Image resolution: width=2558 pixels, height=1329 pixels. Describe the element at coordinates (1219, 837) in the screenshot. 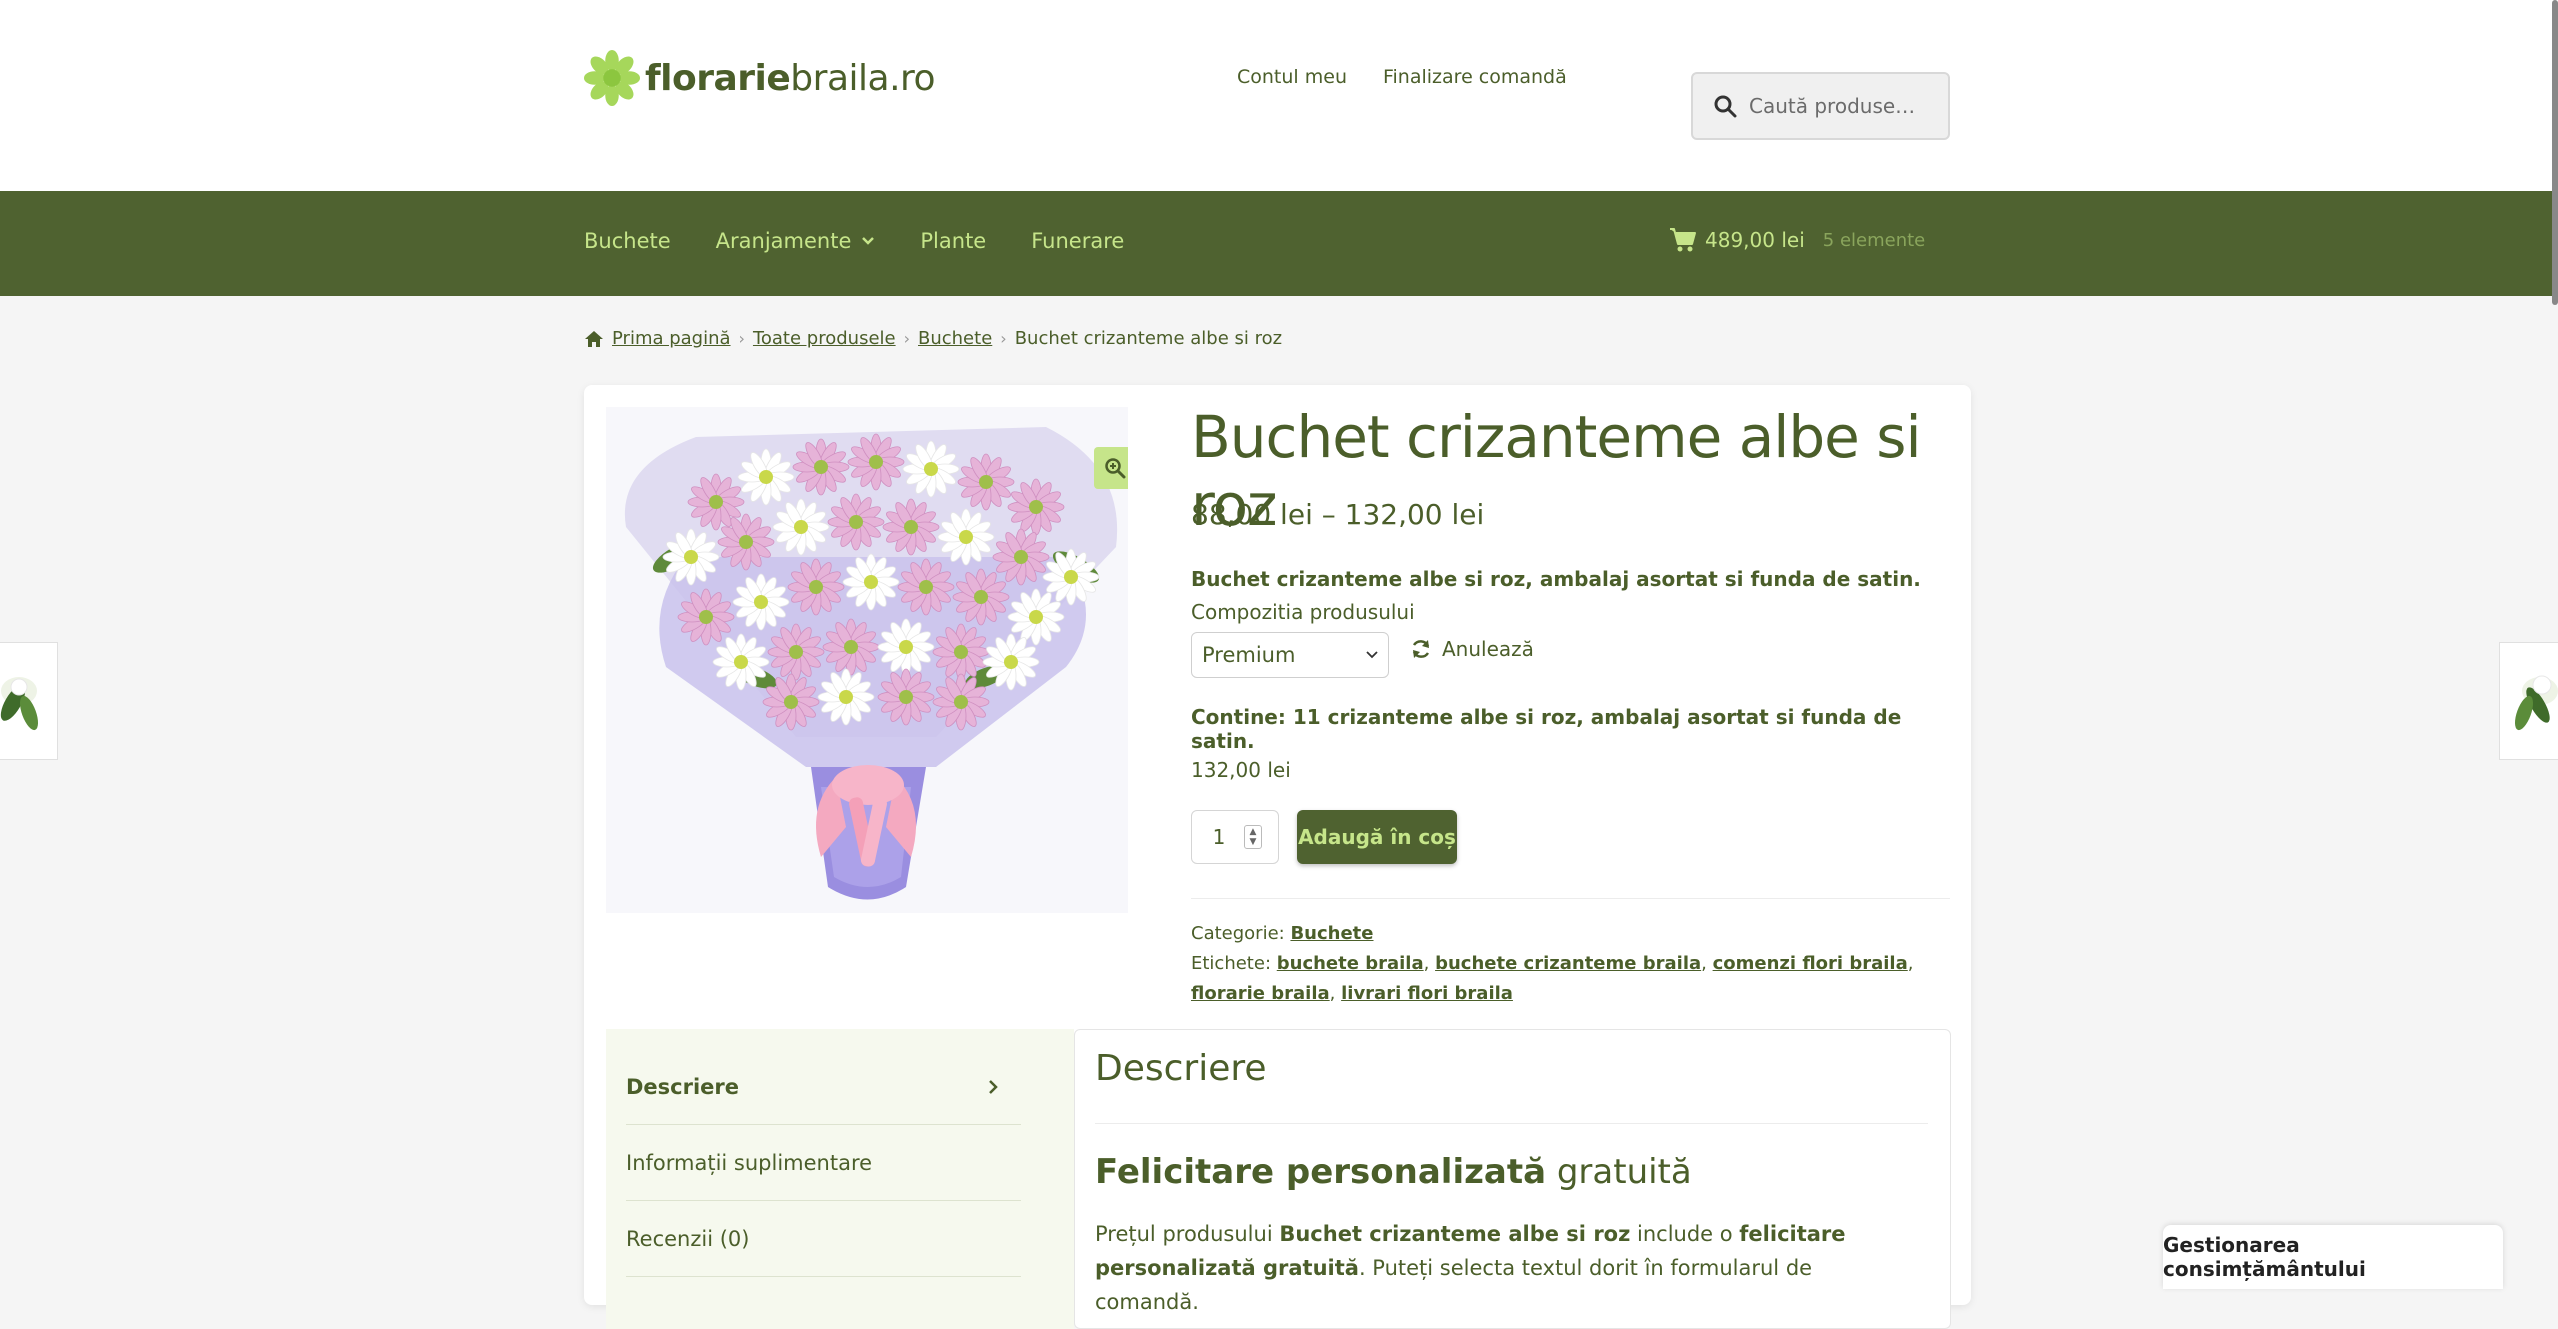

I see `quantity-input` at that location.